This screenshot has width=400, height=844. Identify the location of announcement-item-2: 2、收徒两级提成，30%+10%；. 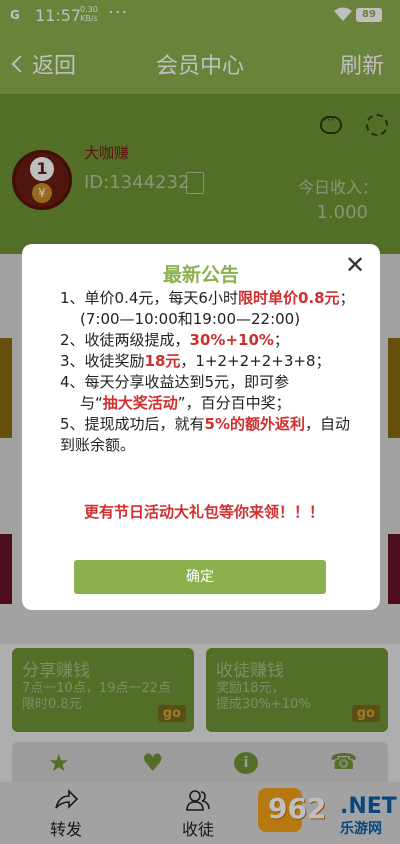
(210, 340).